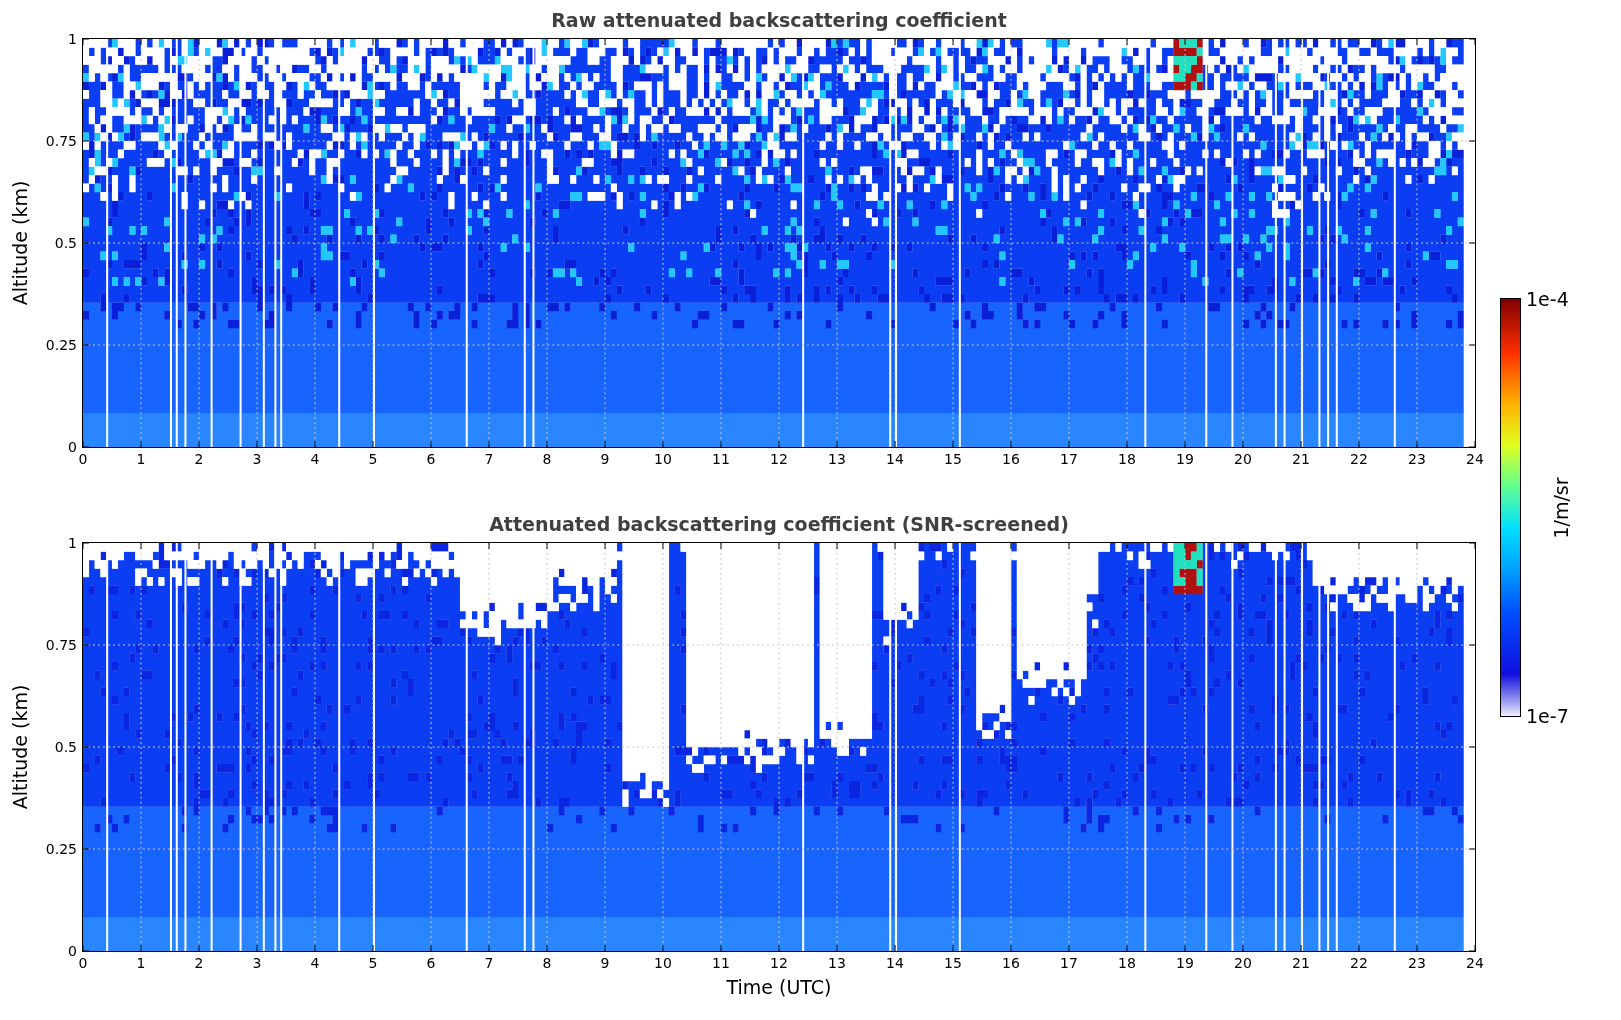 The height and width of the screenshot is (1020, 1621). Describe the element at coordinates (1547, 716) in the screenshot. I see `tick-label: 1e-7` at that location.